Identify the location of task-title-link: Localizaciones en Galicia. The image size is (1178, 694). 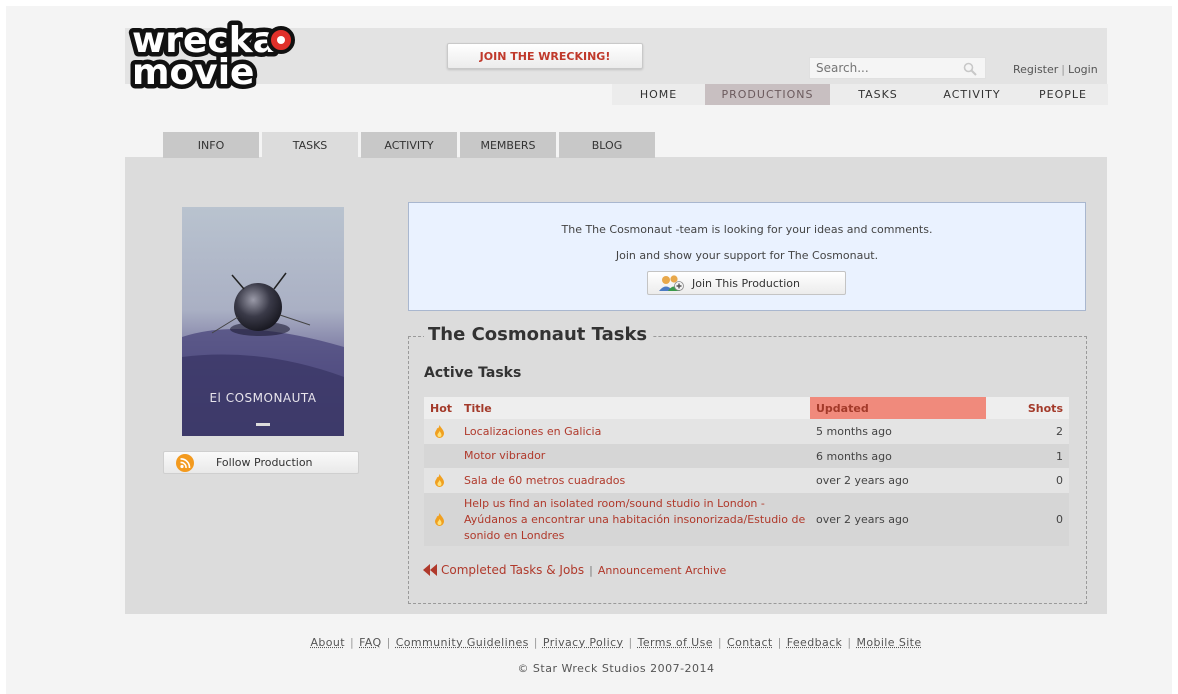
(635, 431).